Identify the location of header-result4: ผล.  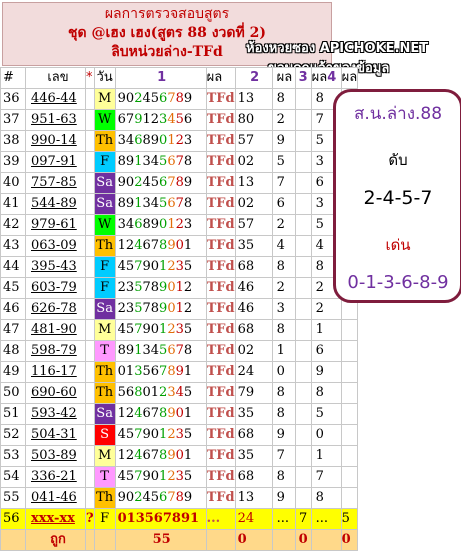
(349, 78).